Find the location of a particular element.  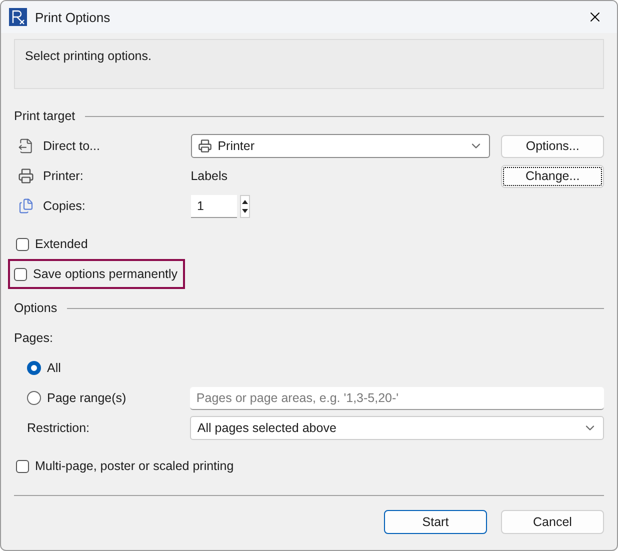

copies-icon is located at coordinates (26, 206).